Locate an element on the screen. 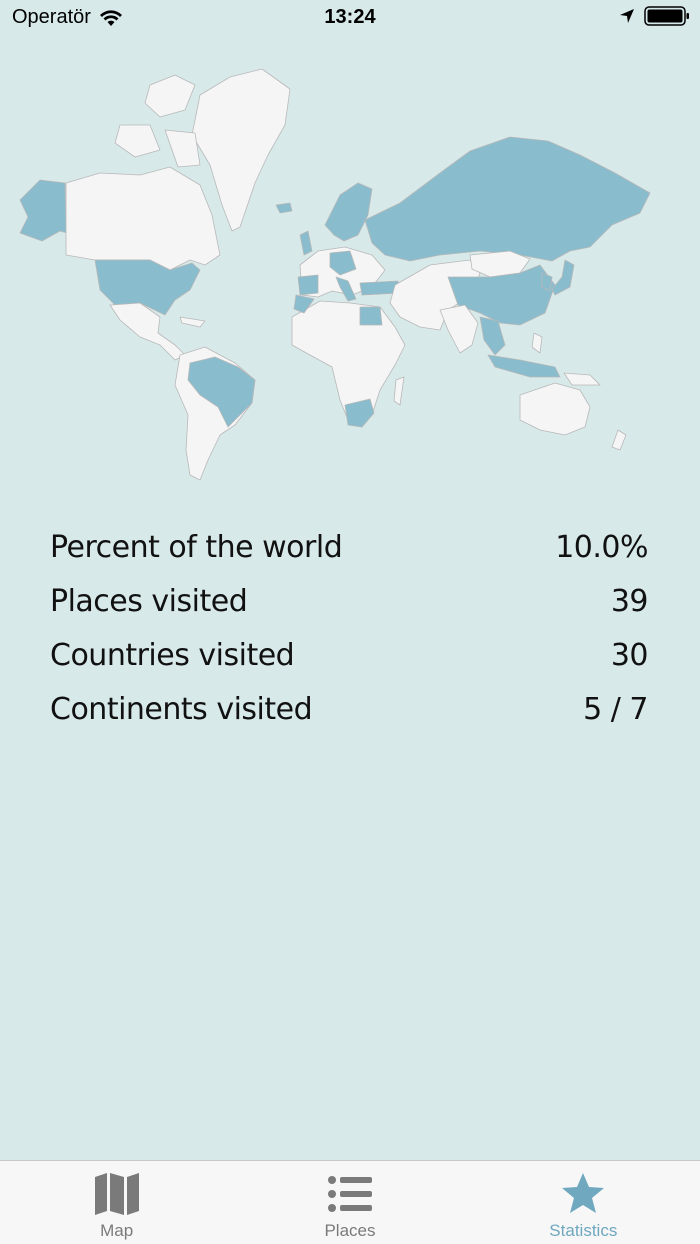 Image resolution: width=700 pixels, height=1244 pixels. stat-label: Percent of the world is located at coordinates (196, 547).